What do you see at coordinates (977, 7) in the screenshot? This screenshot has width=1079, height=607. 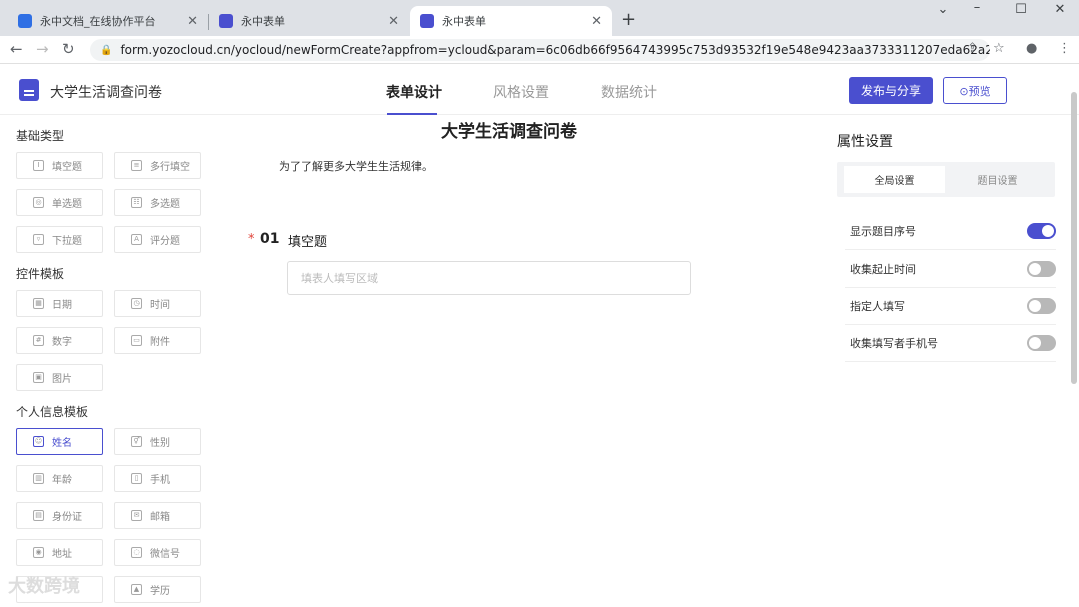 I see `minimize-icon: –` at bounding box center [977, 7].